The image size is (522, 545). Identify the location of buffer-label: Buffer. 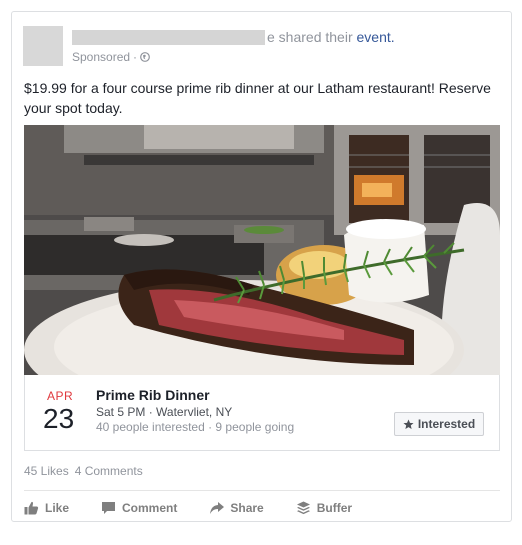
(334, 508).